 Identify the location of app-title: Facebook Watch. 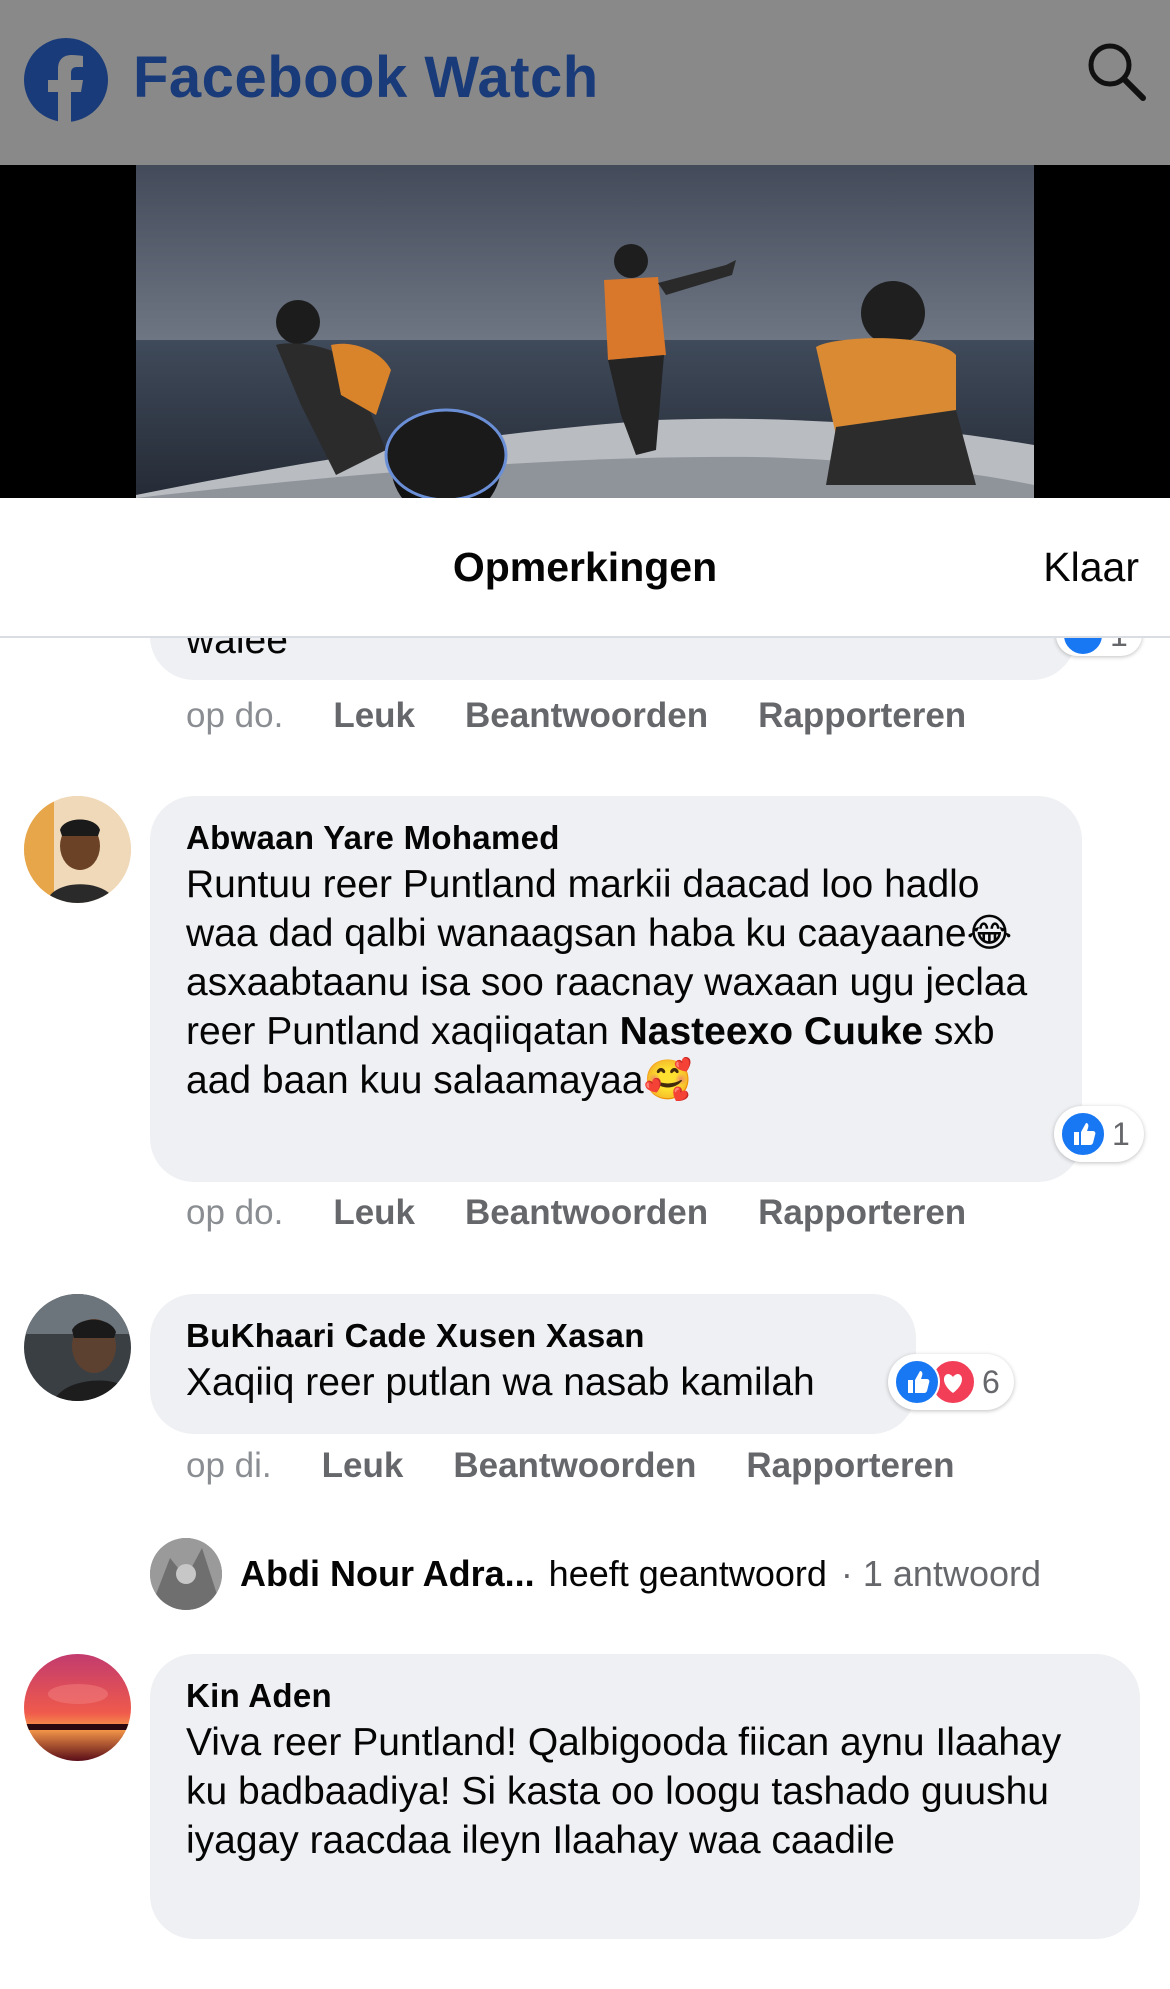
(366, 77).